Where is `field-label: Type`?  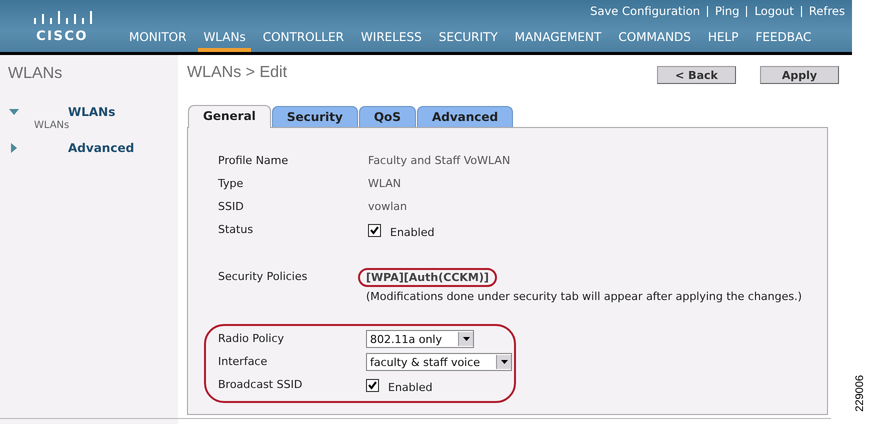
field-label: Type is located at coordinates (231, 183).